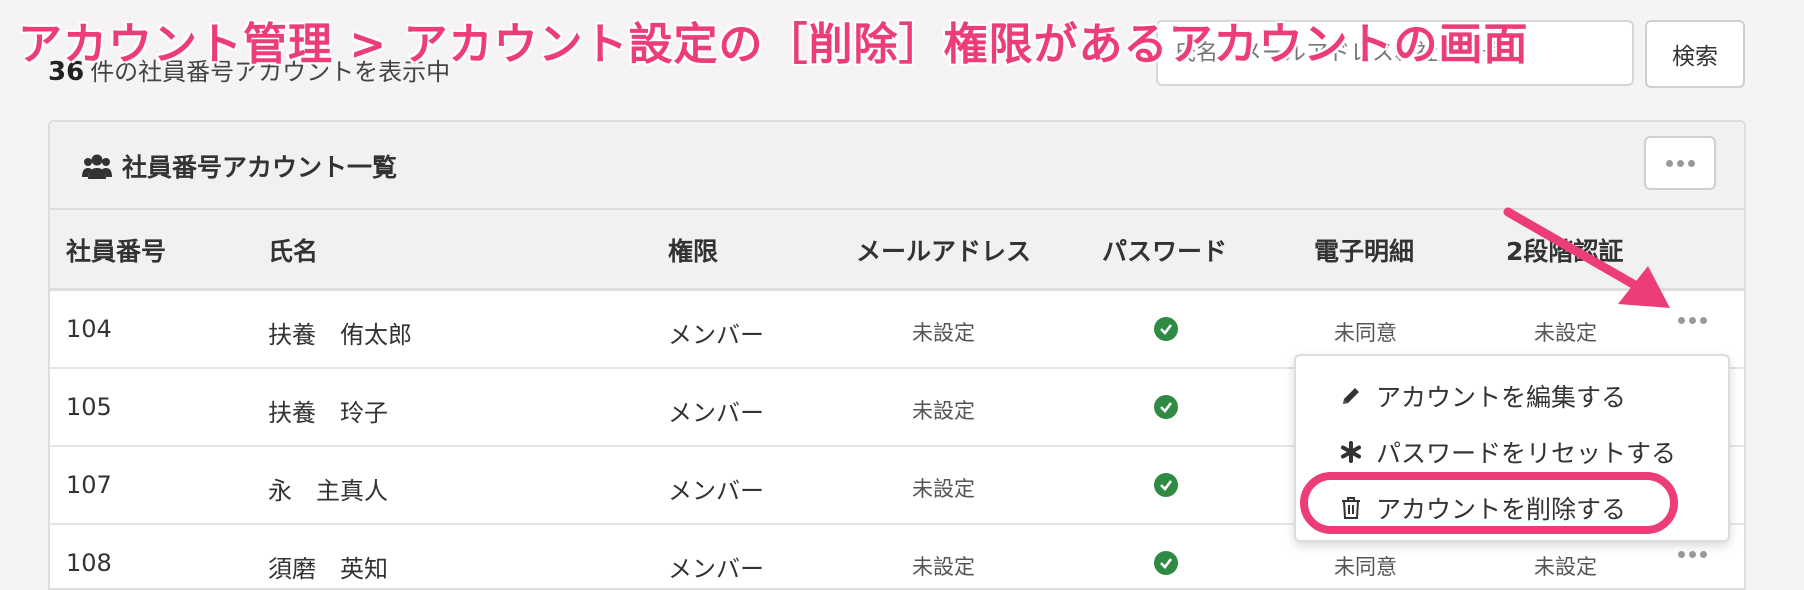  I want to click on panel-menu-button, so click(1680, 163).